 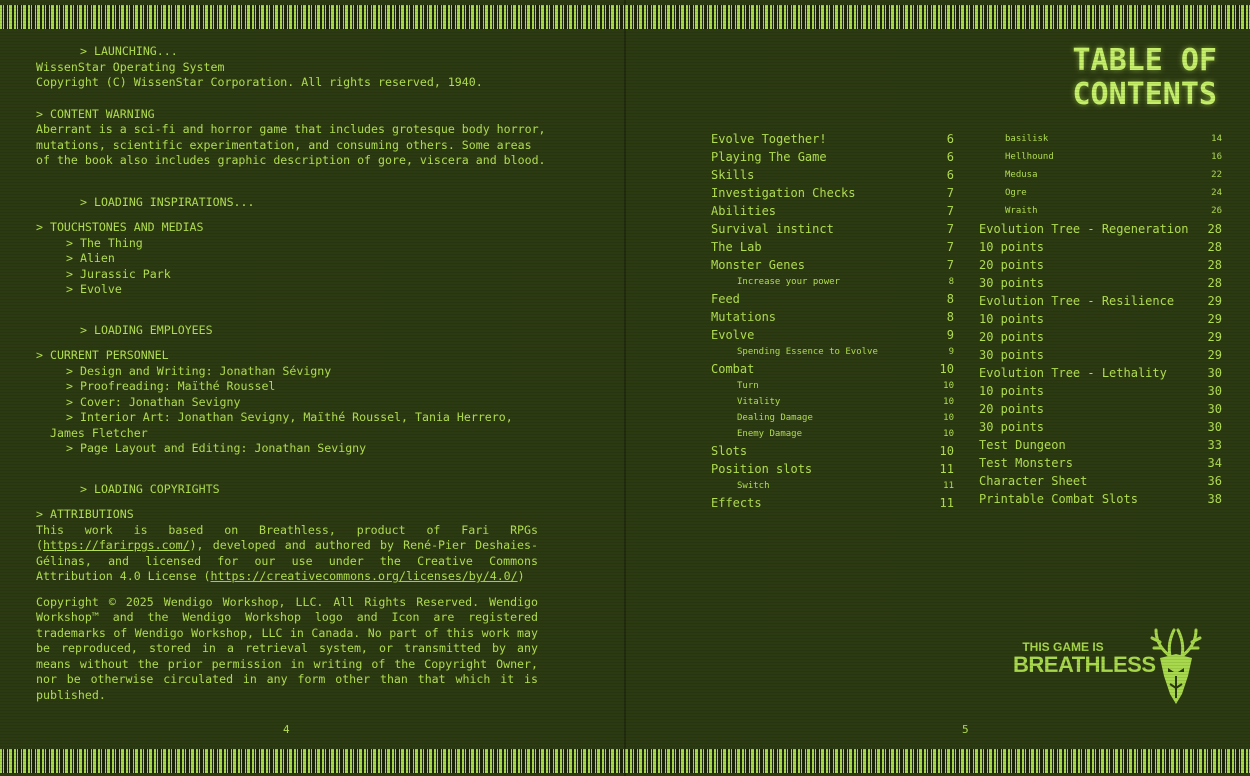 I want to click on toc-subentry: Spending Essence to Evolve 9, so click(x=832, y=352).